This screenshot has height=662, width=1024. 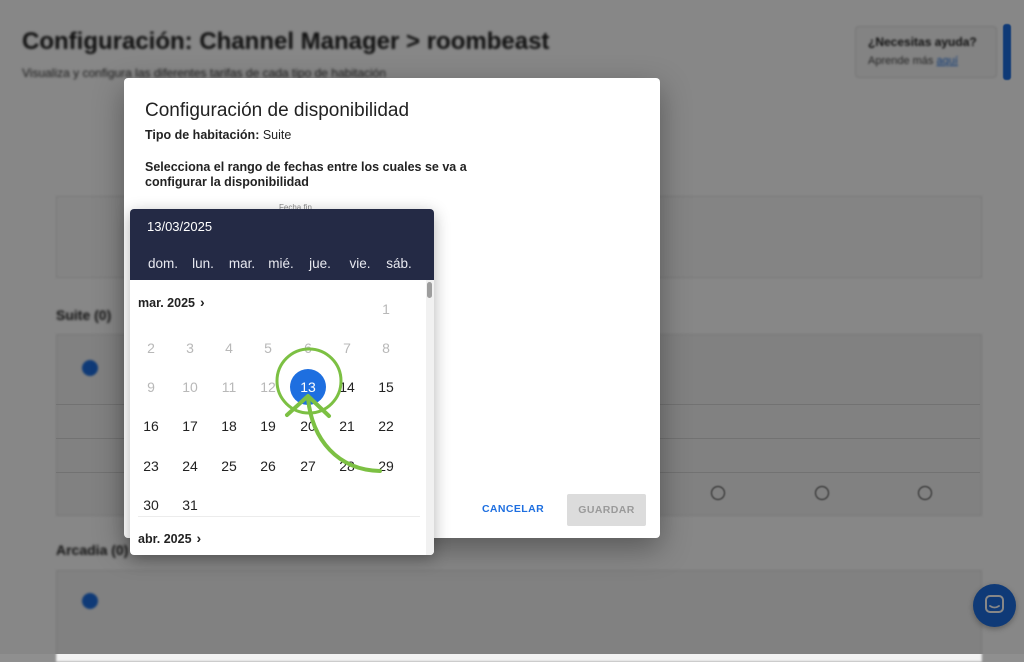 I want to click on calendar-day: 26, so click(x=268, y=466).